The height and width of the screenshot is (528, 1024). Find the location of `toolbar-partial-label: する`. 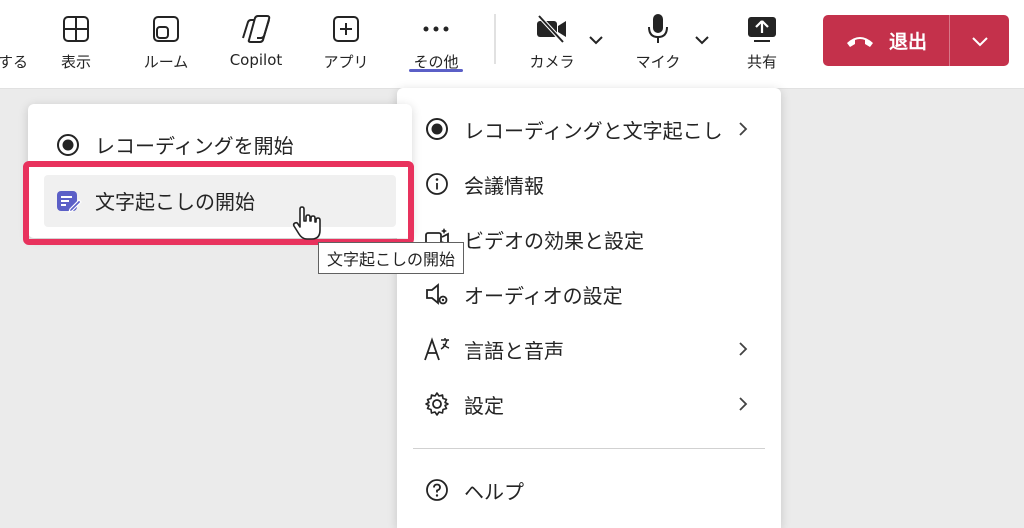

toolbar-partial-label: する is located at coordinates (14, 62).